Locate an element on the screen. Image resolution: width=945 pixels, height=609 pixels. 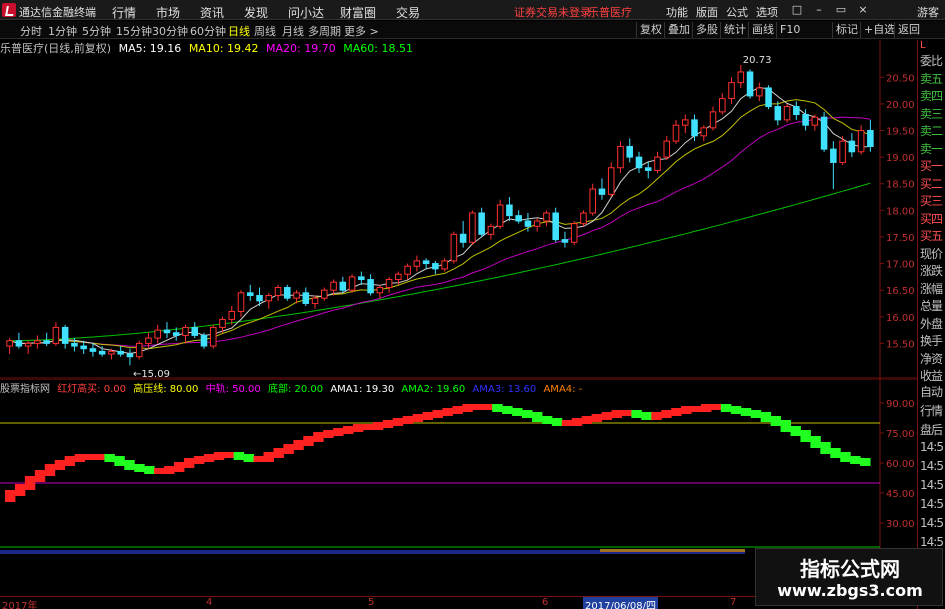
window-restore-icon: □ is located at coordinates (797, 10).